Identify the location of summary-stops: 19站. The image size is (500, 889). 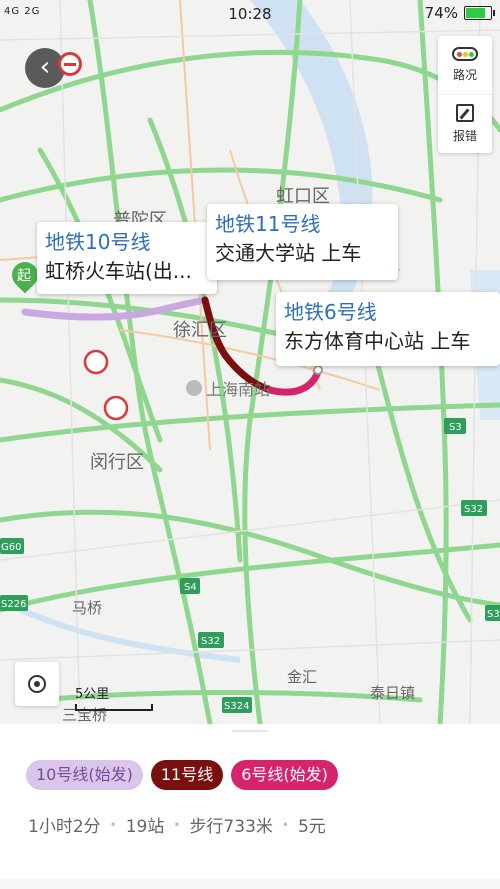
(145, 827).